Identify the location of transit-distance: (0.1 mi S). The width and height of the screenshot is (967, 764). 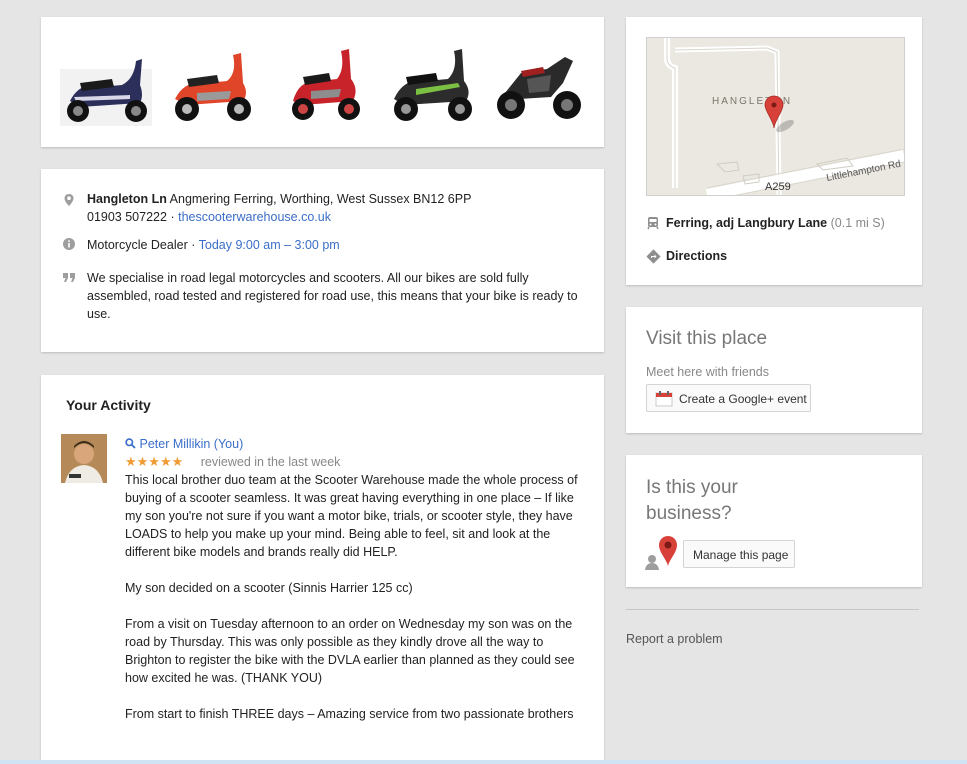
(857, 223).